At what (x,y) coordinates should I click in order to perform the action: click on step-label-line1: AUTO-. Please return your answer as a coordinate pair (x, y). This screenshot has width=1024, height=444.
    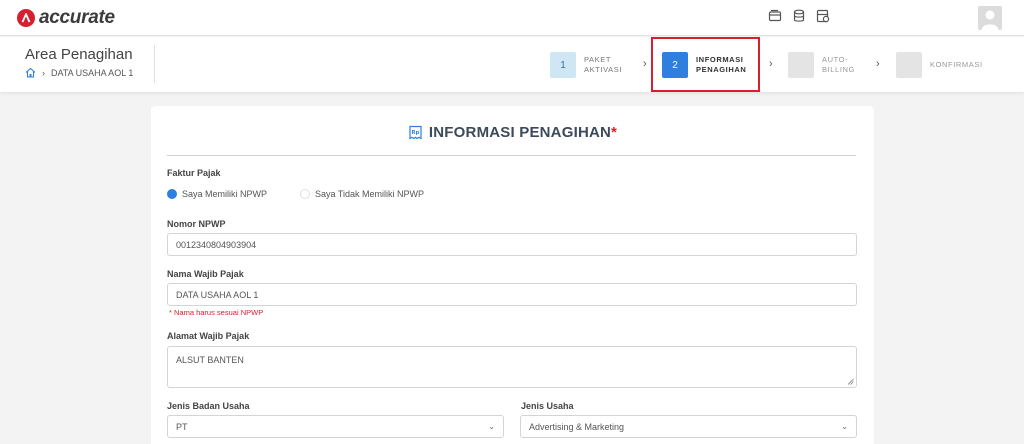
    Looking at the image, I should click on (835, 59).